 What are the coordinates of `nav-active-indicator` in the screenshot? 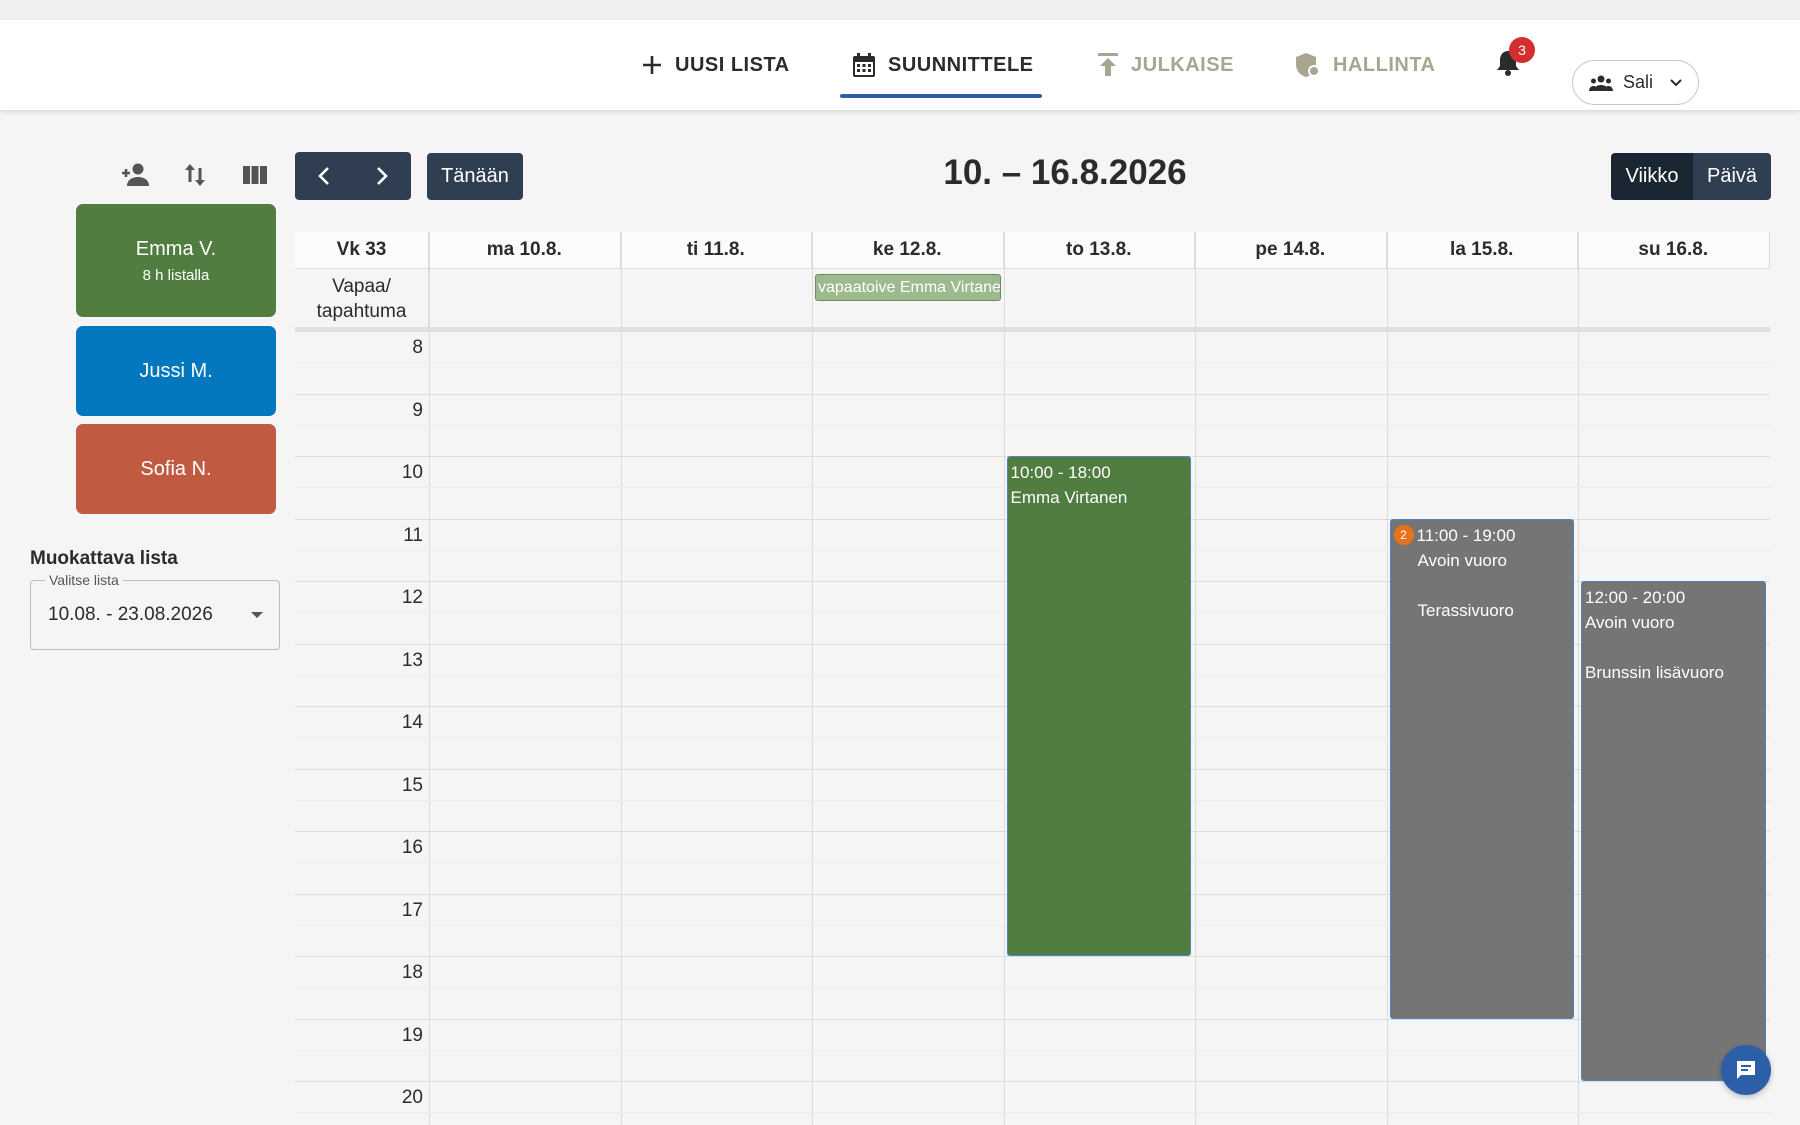 It's located at (941, 96).